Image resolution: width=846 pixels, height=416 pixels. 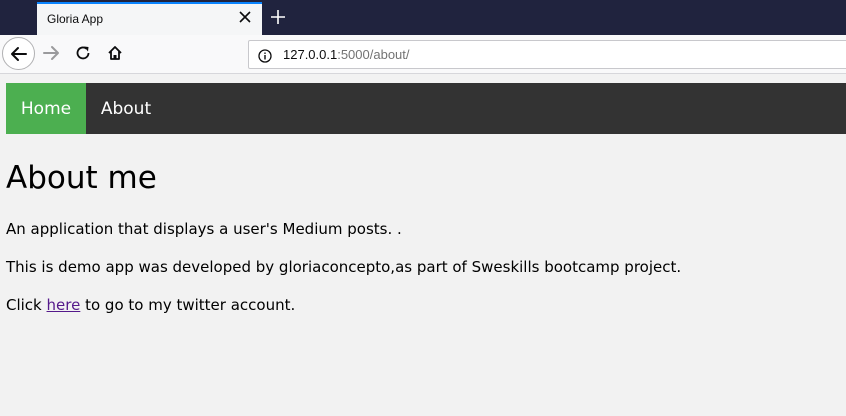 I want to click on twitter-text-before: Click, so click(x=26, y=305).